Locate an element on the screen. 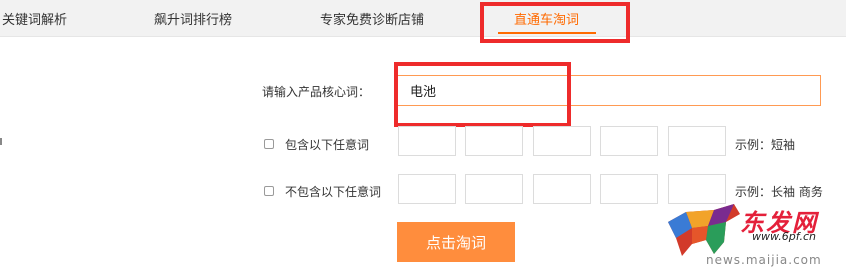  exclude-checkbox is located at coordinates (269, 191).